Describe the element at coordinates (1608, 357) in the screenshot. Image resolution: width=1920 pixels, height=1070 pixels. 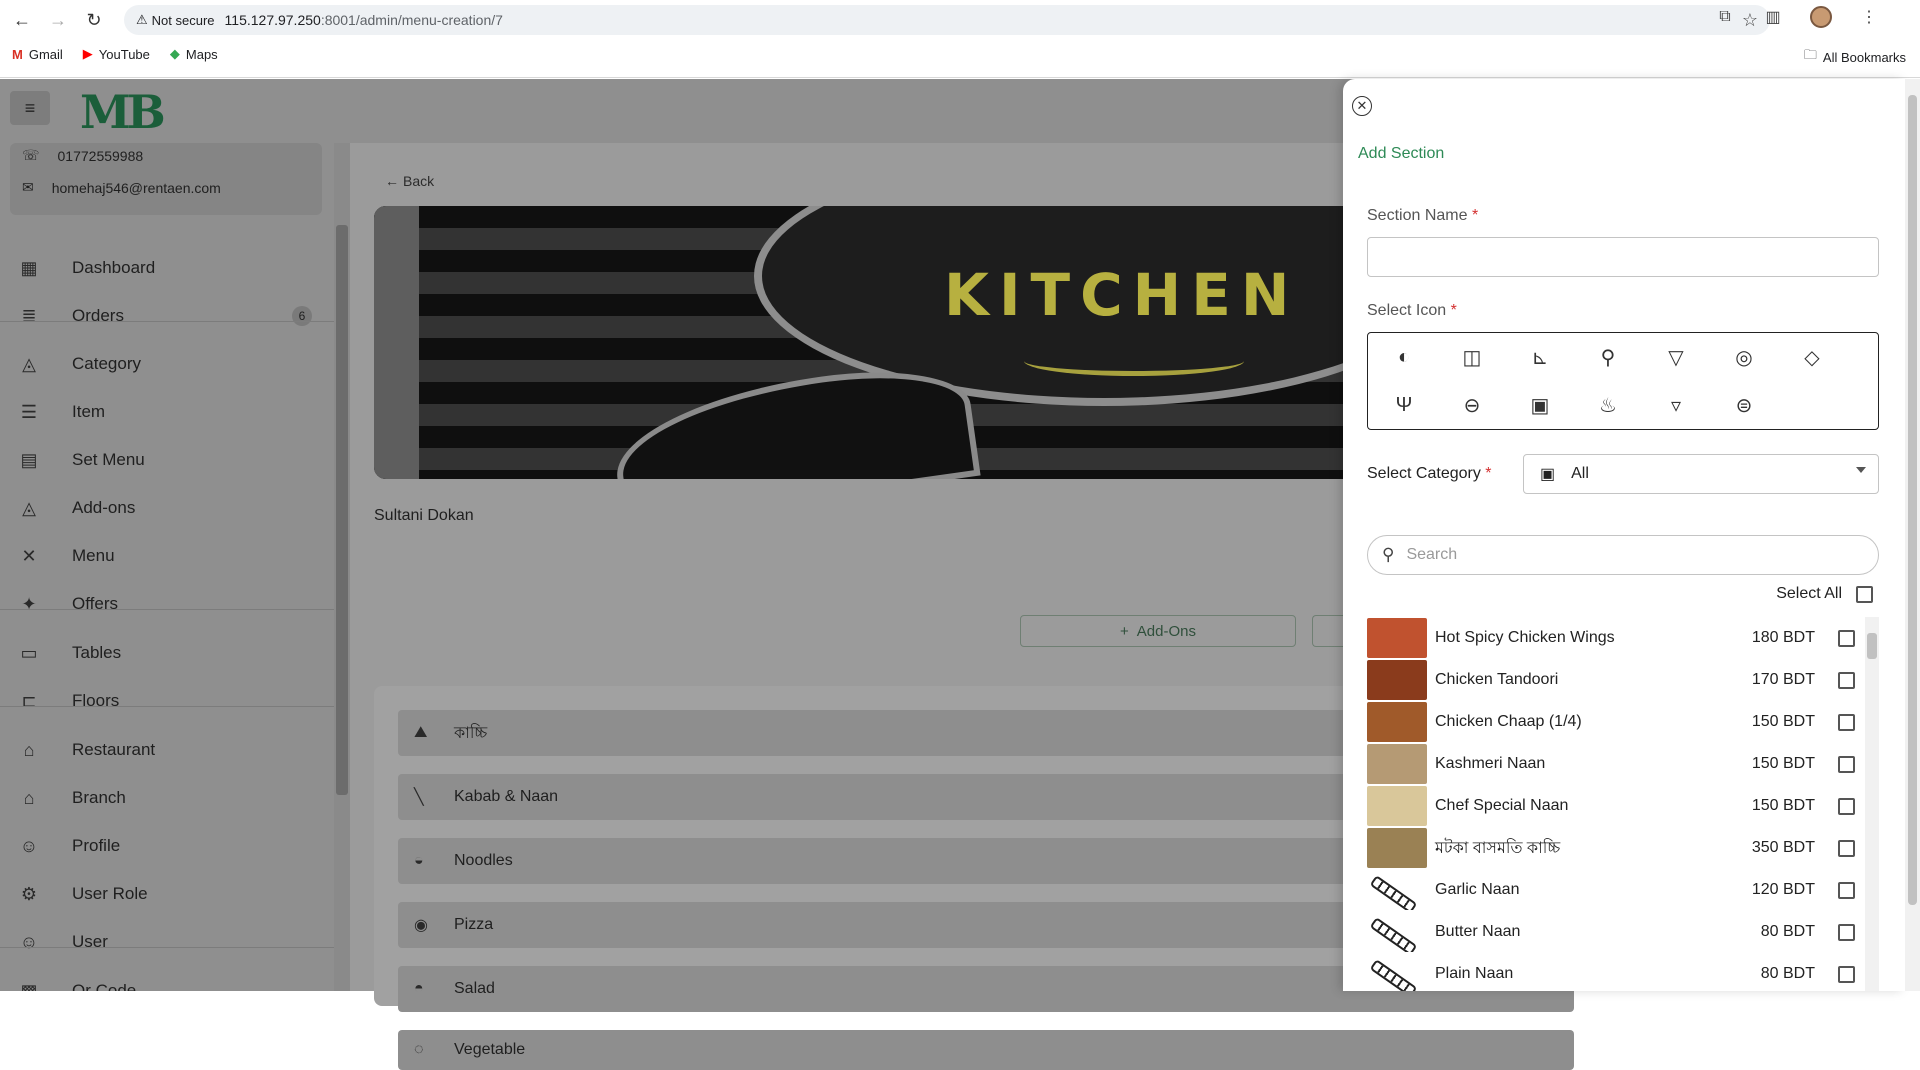
I see `drumstick-icon: ⚲` at that location.